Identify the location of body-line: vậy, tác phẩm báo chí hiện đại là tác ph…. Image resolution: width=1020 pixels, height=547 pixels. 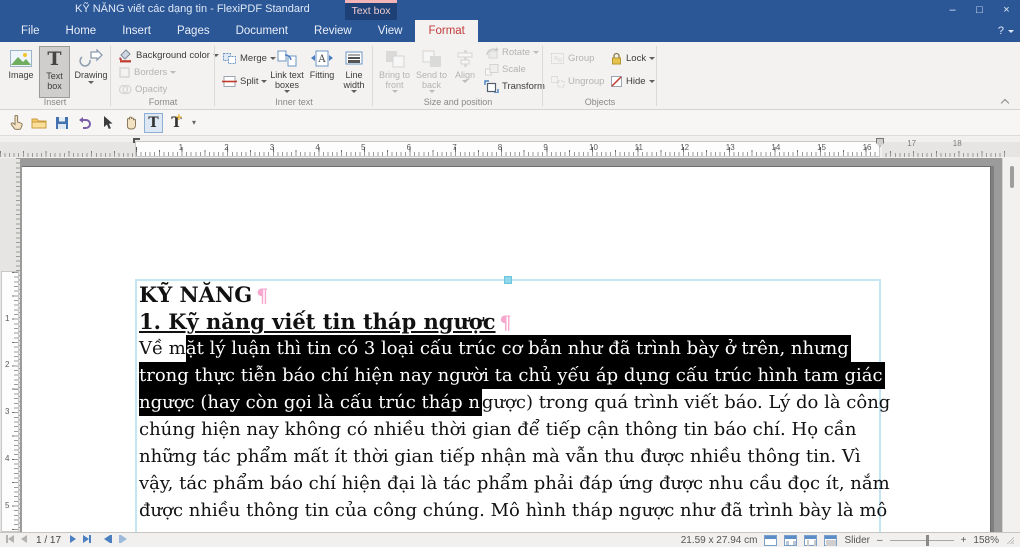
(519, 483).